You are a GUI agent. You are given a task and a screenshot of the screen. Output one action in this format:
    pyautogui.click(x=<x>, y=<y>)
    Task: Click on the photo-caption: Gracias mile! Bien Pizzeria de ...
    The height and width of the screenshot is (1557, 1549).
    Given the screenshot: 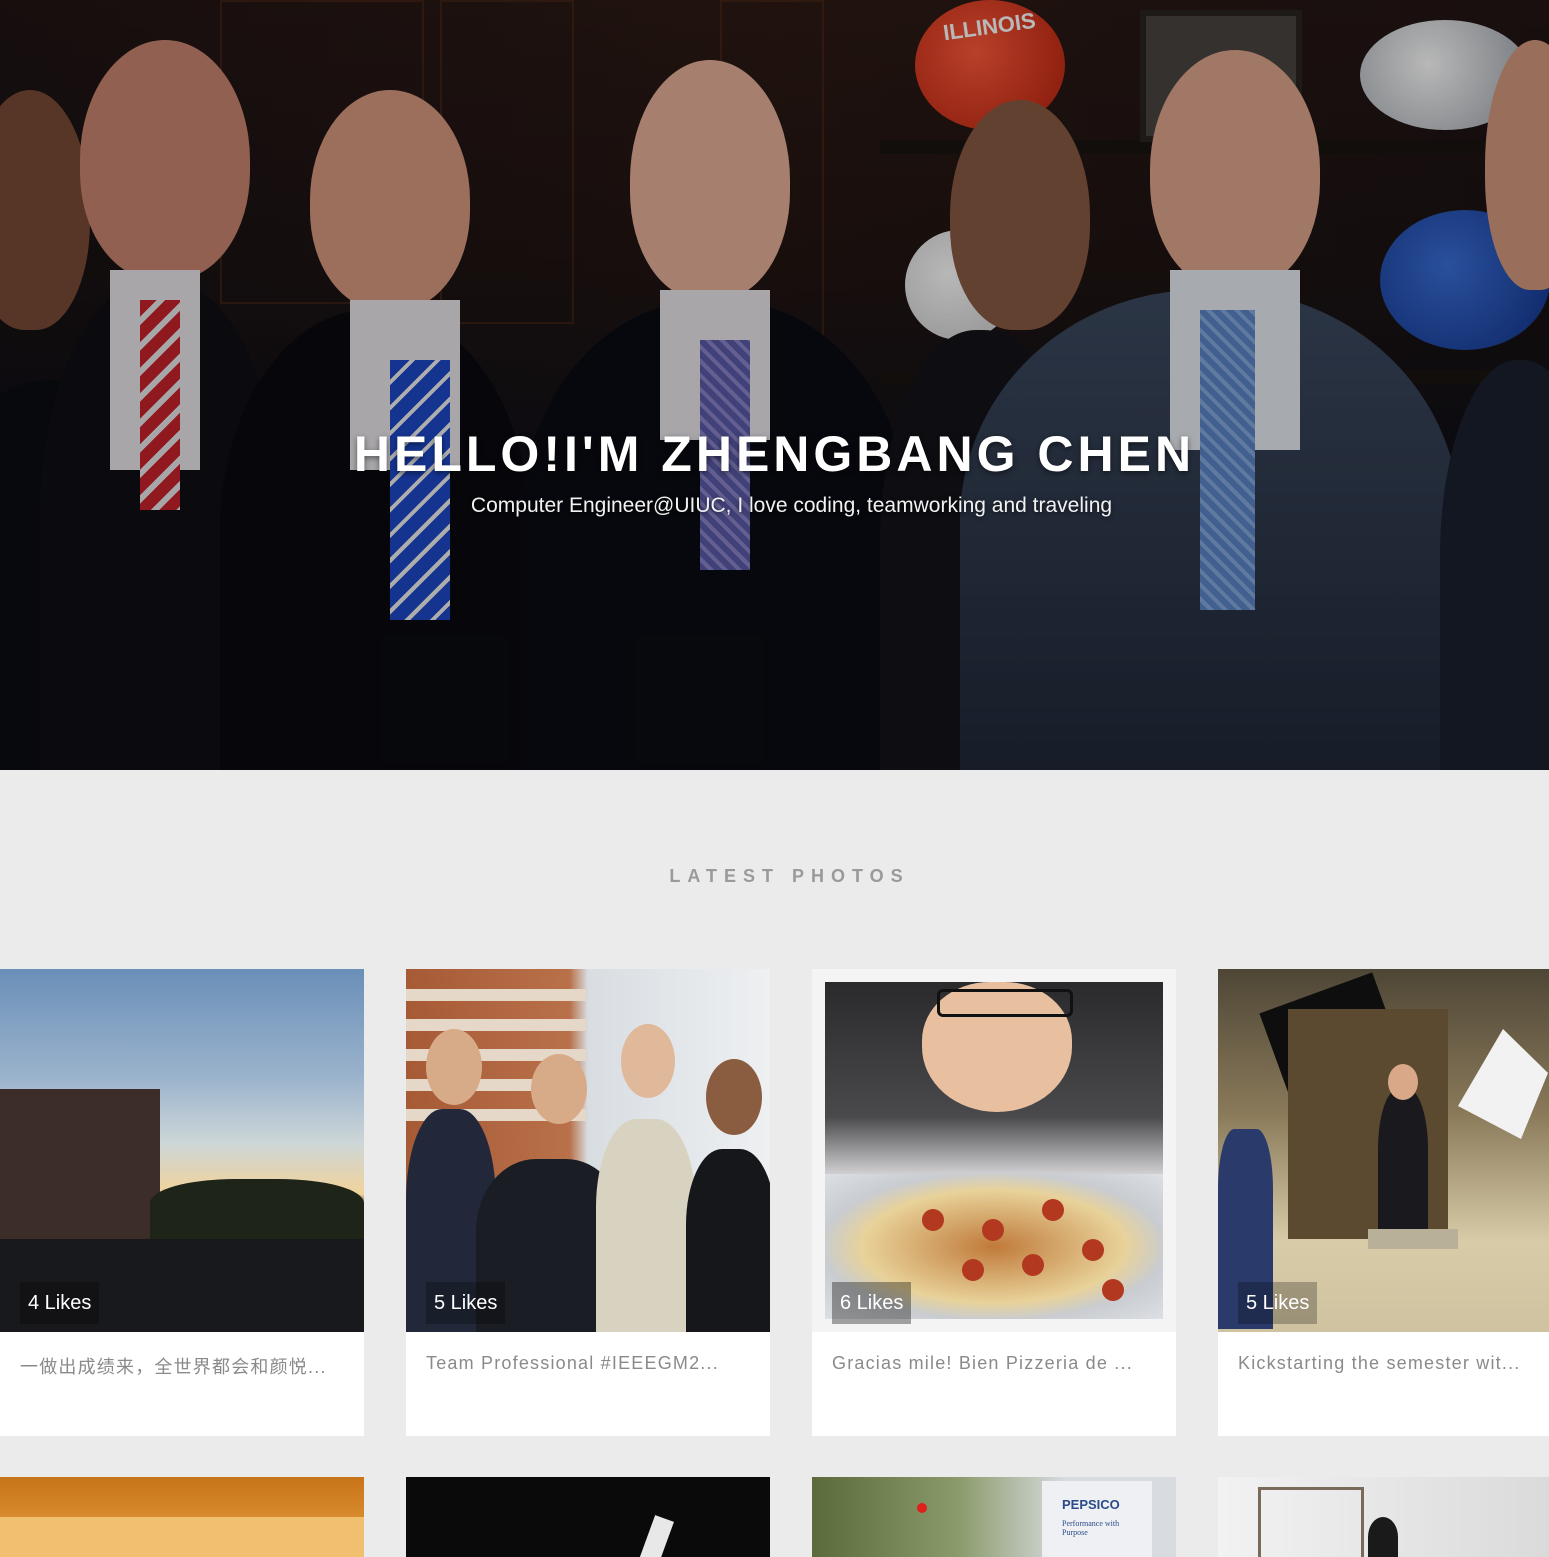 What is the action you would take?
    pyautogui.click(x=992, y=1363)
    